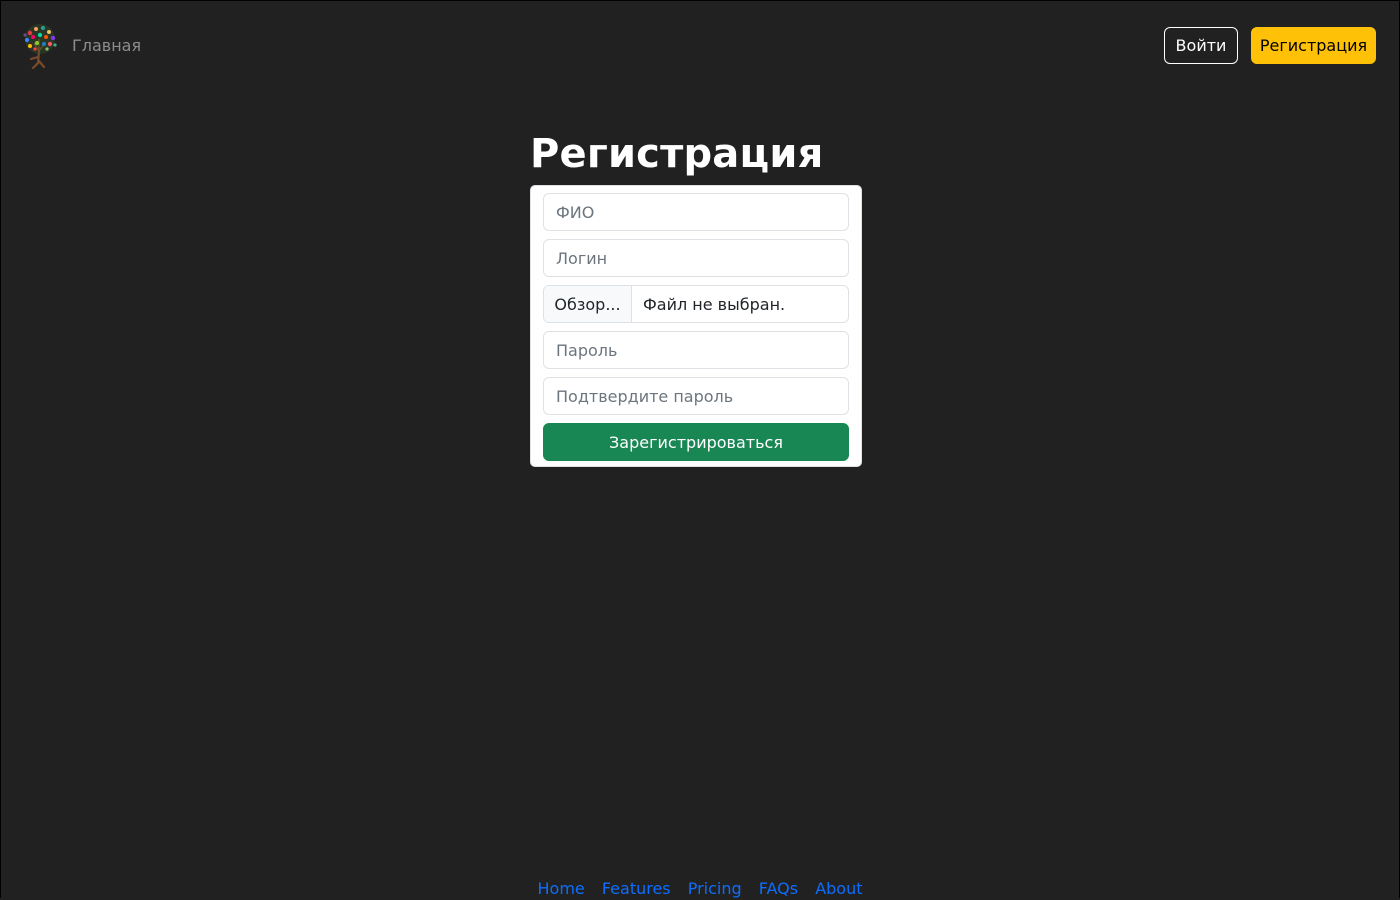  I want to click on footer-link-faqs: FAQs, so click(778, 888).